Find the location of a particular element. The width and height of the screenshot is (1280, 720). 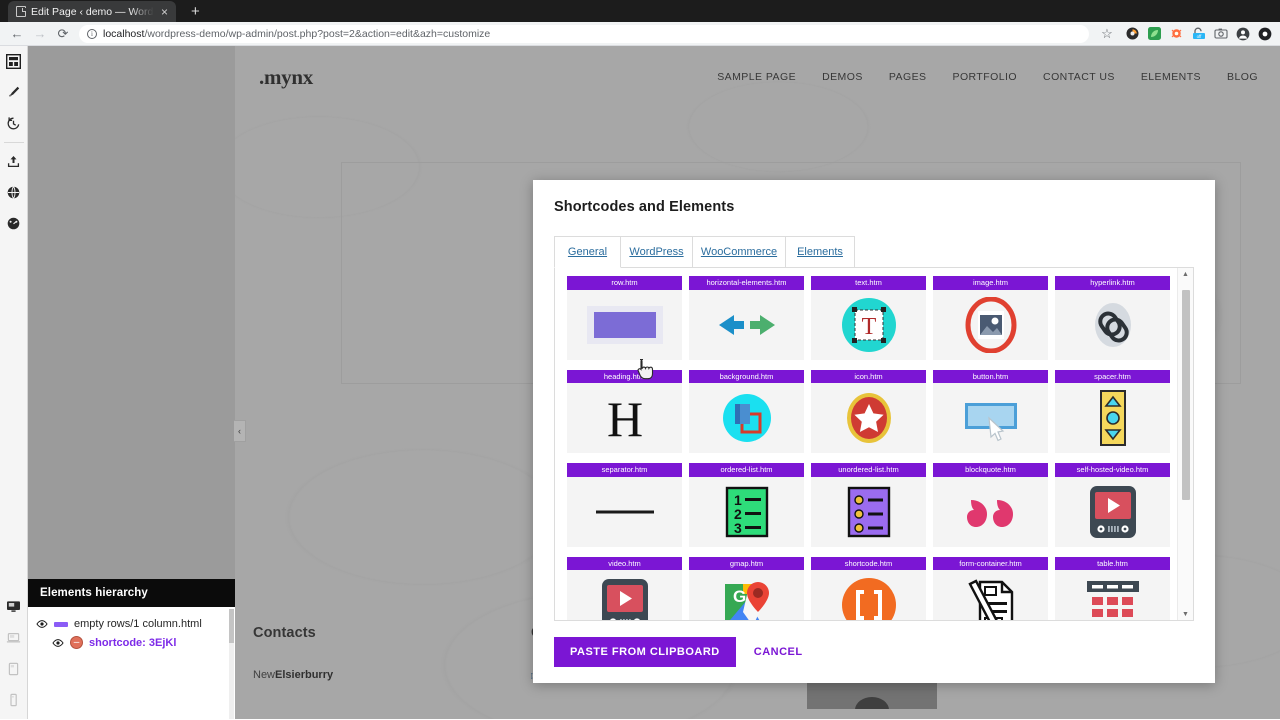

grid-item-heading: heading.htm H is located at coordinates (624, 411).